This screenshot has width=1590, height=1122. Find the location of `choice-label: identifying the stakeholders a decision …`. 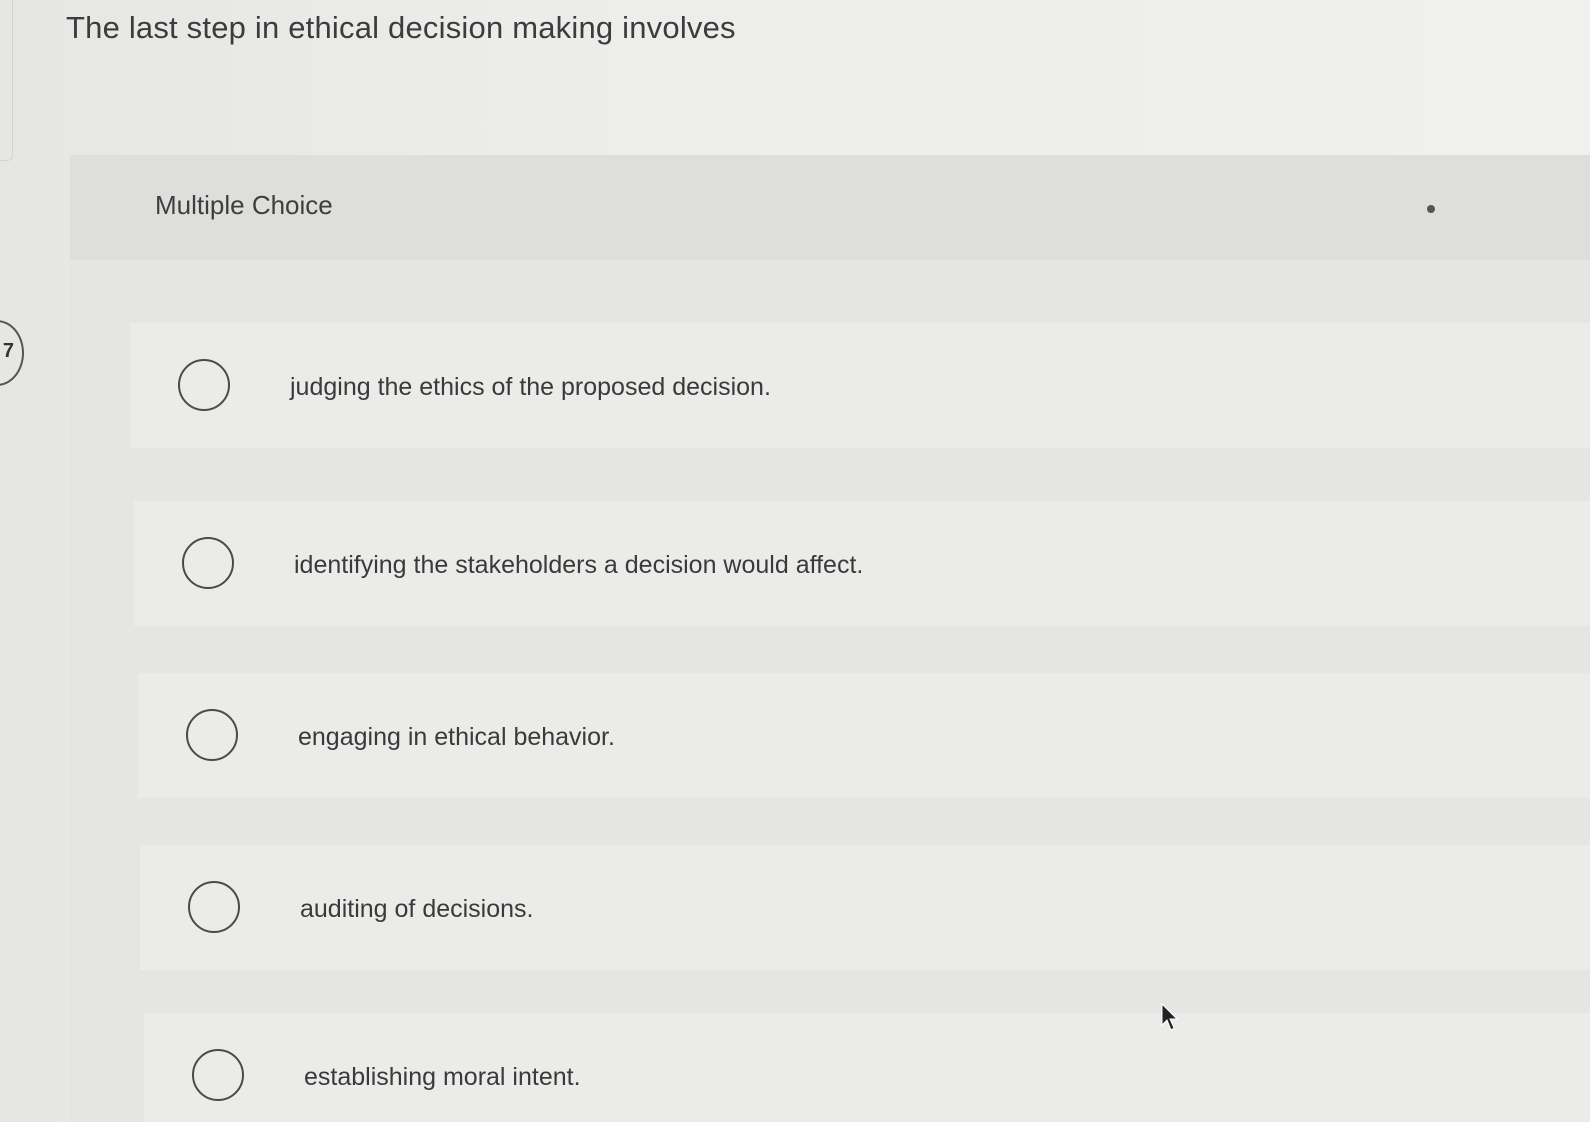

choice-label: identifying the stakeholders a decision … is located at coordinates (579, 565).